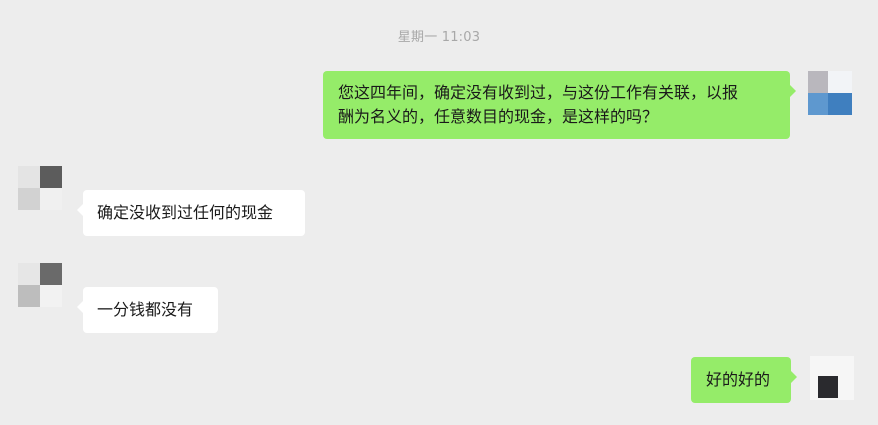 The width and height of the screenshot is (878, 425). I want to click on incoming-message-bubble: 一分钱都没有, so click(147, 310).